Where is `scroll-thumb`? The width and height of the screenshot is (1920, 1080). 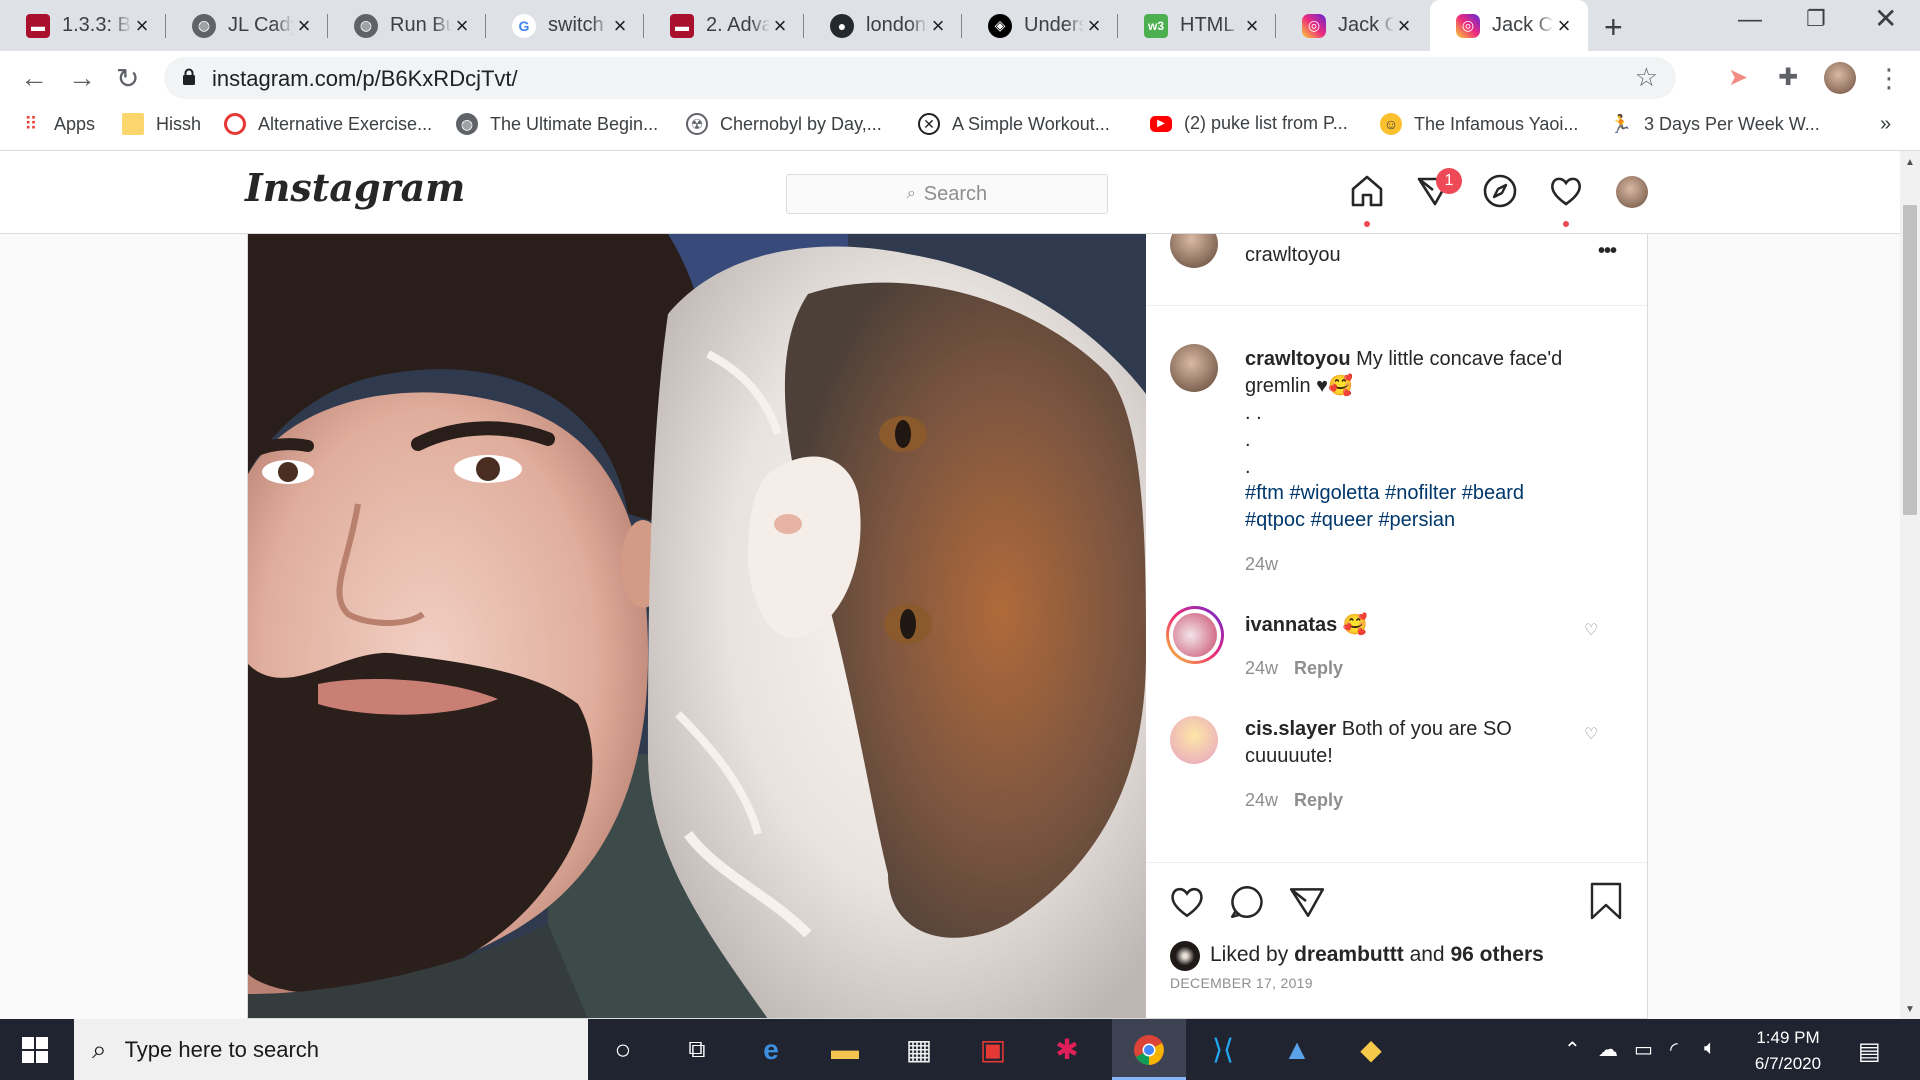
scroll-thumb is located at coordinates (1910, 360).